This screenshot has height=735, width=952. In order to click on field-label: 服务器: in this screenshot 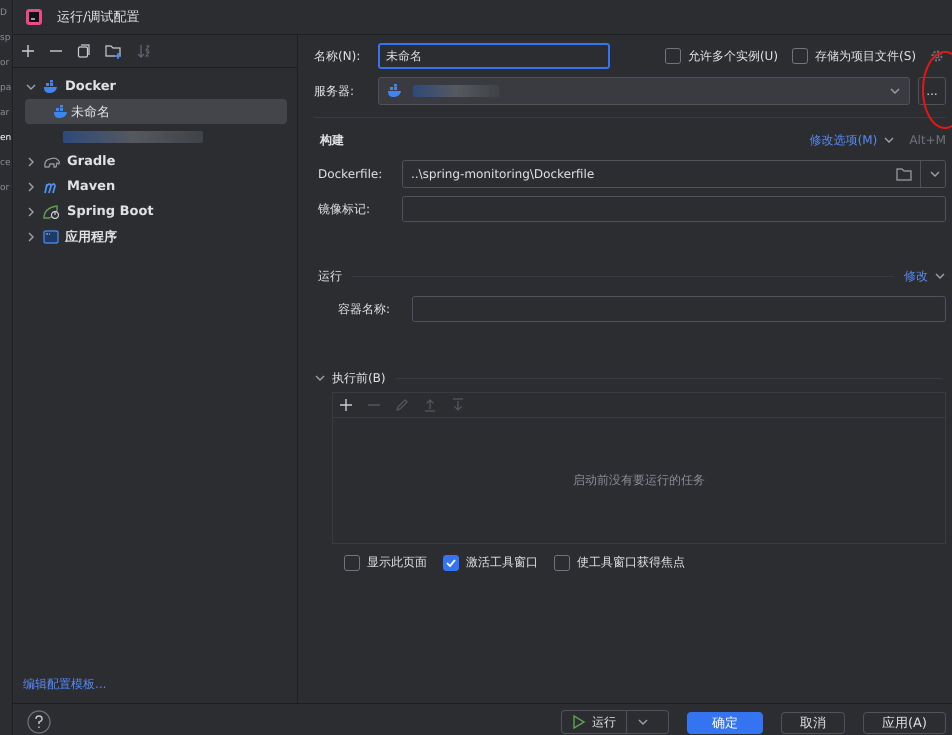, I will do `click(335, 91)`.